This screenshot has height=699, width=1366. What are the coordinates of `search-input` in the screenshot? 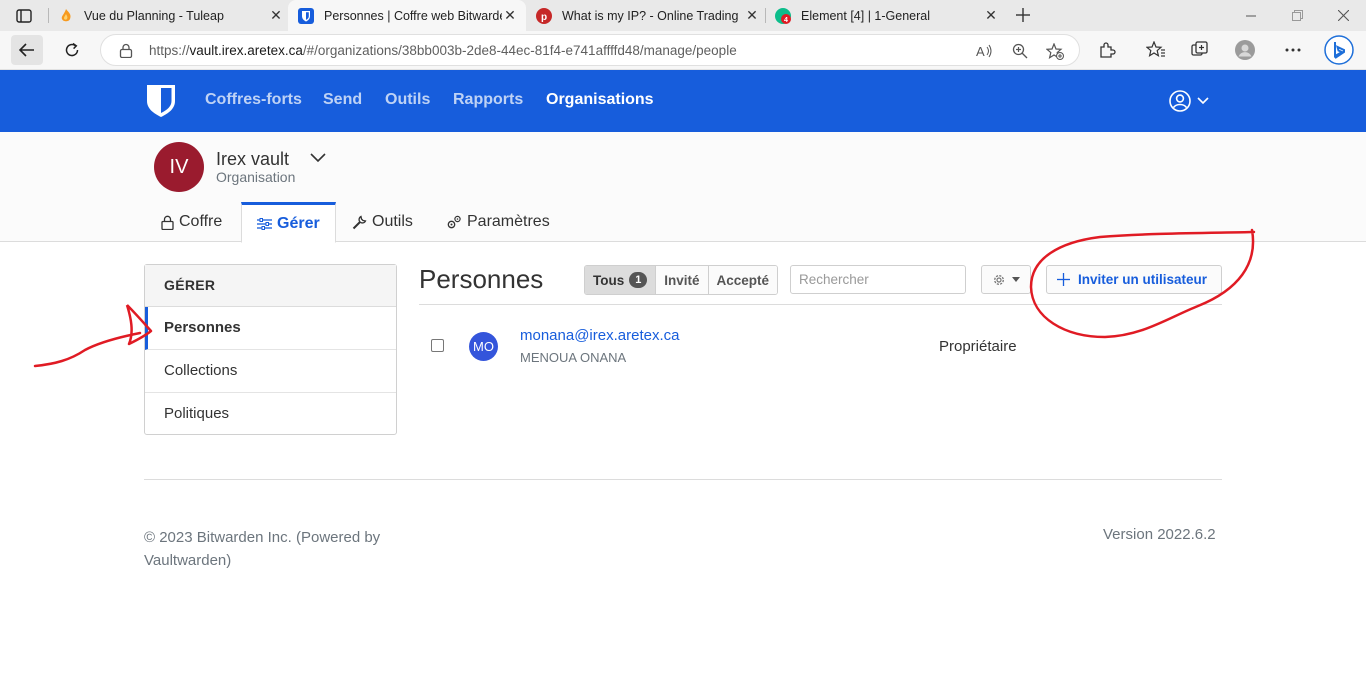 It's located at (878, 279).